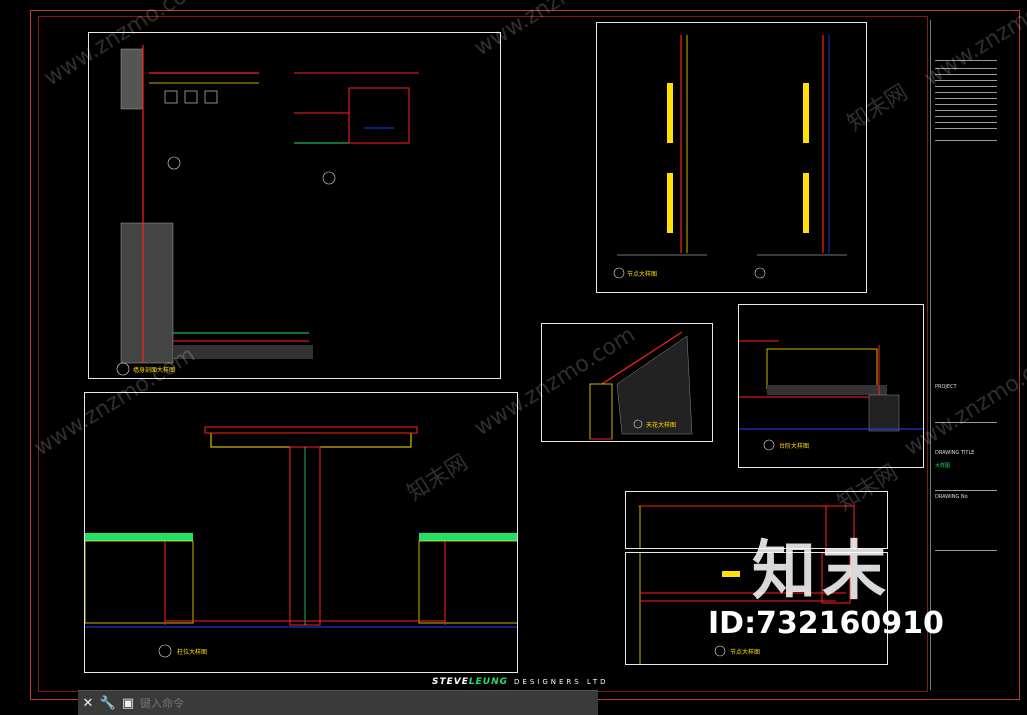 Image resolution: width=1027 pixels, height=715 pixels. I want to click on brand-leung: LEUNG, so click(488, 682).